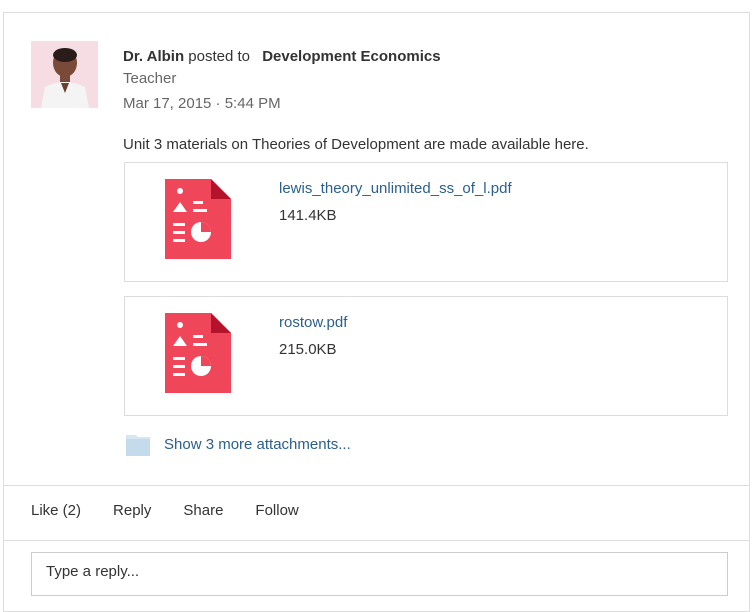 Image resolution: width=752 pixels, height=612 pixels. What do you see at coordinates (64, 74) in the screenshot?
I see `avatar` at bounding box center [64, 74].